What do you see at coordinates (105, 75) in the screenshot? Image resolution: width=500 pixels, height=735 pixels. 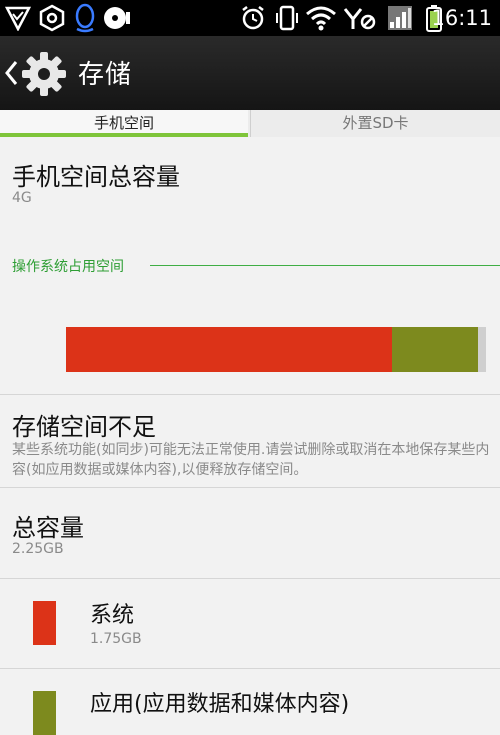 I see `page-title: 存储` at bounding box center [105, 75].